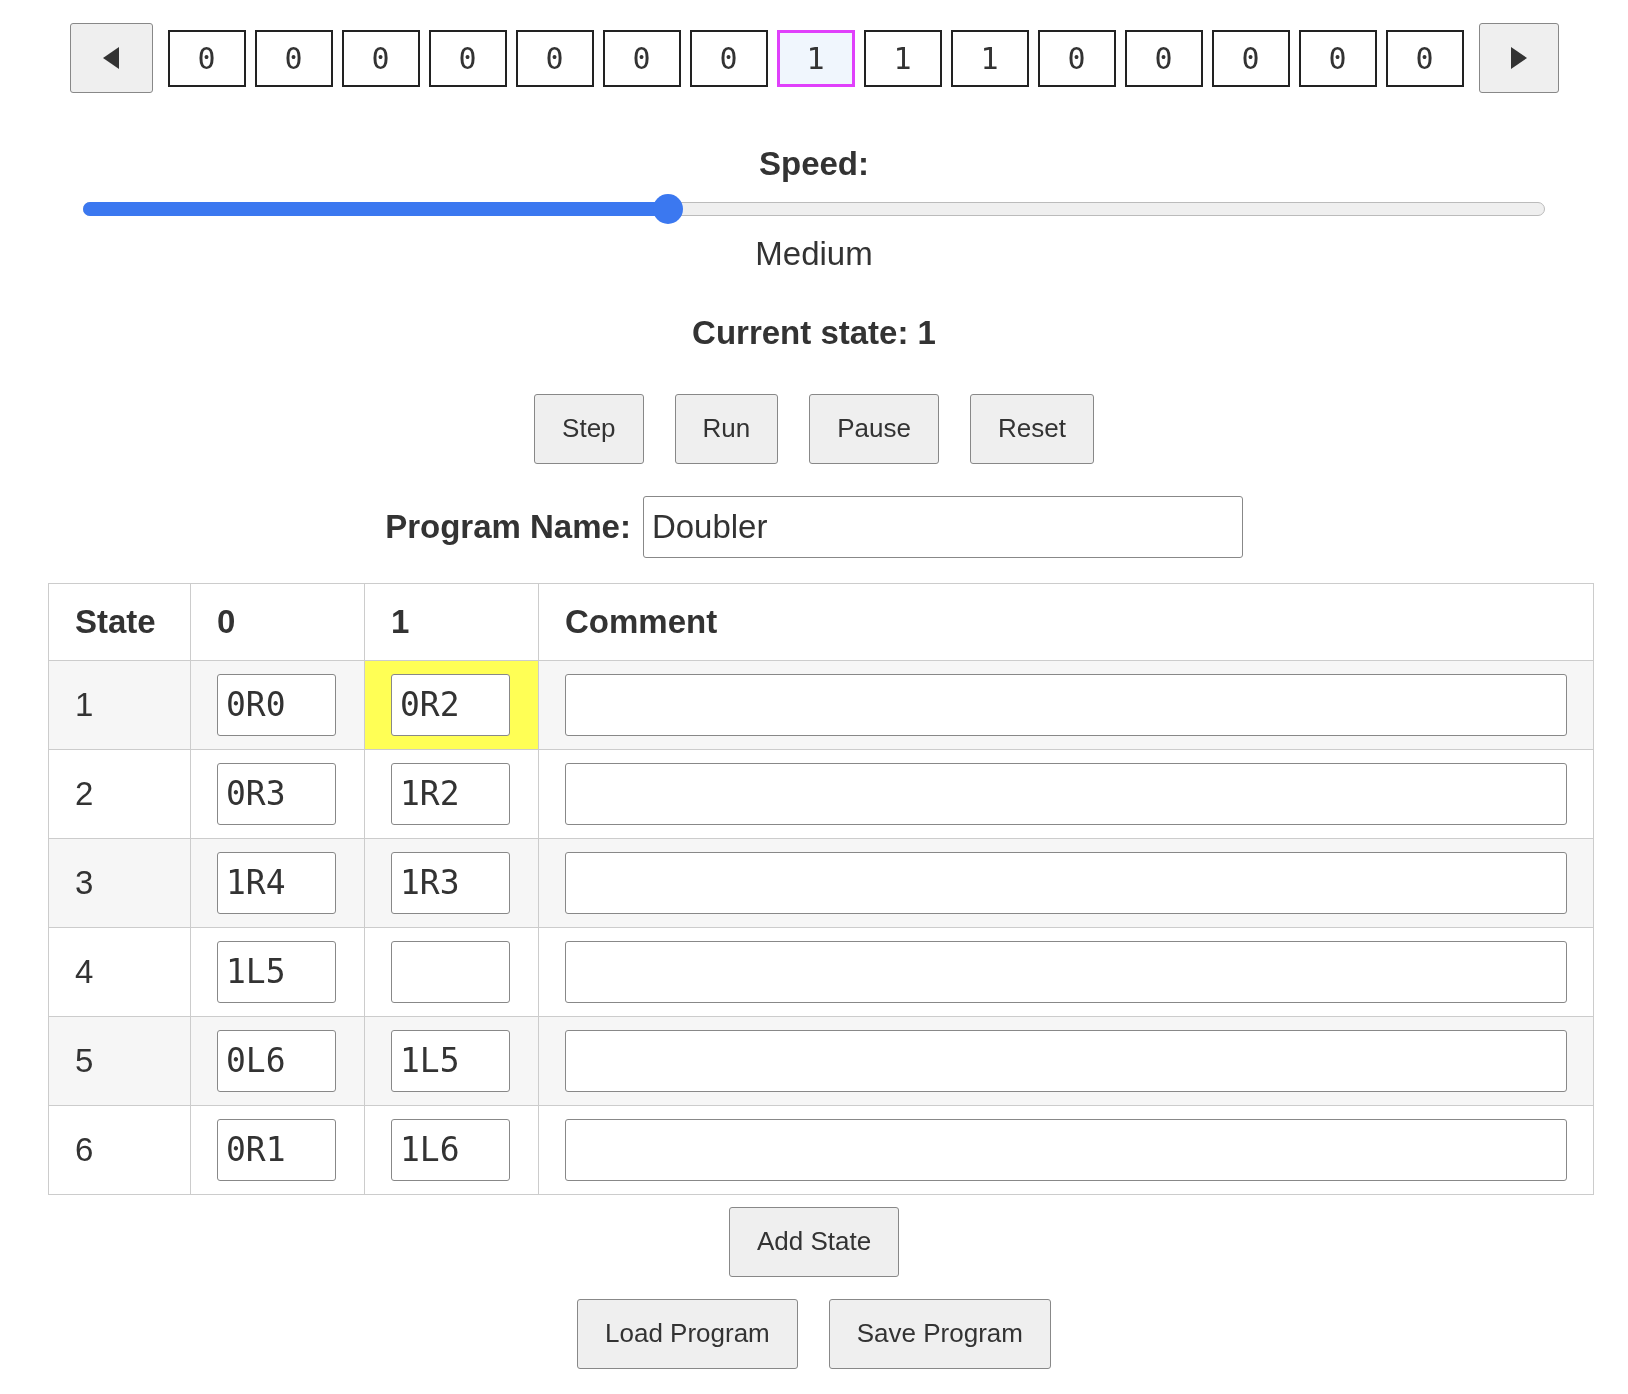 The width and height of the screenshot is (1628, 1394). What do you see at coordinates (814, 253) in the screenshot?
I see `speed-reading: Medium` at bounding box center [814, 253].